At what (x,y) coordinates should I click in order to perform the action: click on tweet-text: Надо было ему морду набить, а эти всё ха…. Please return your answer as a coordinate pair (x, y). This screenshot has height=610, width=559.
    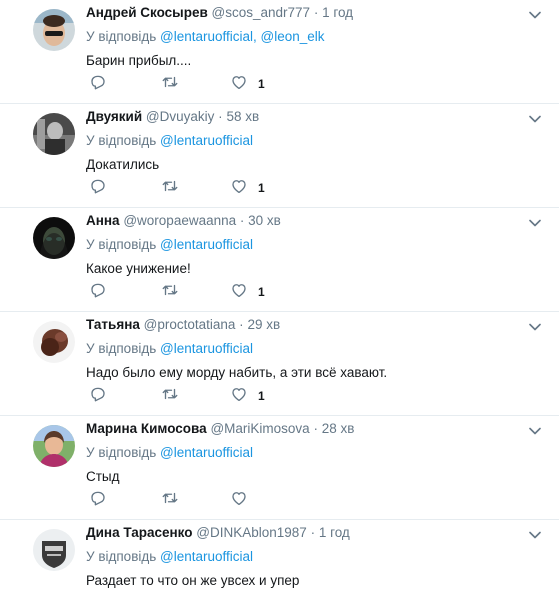
    Looking at the image, I should click on (237, 372).